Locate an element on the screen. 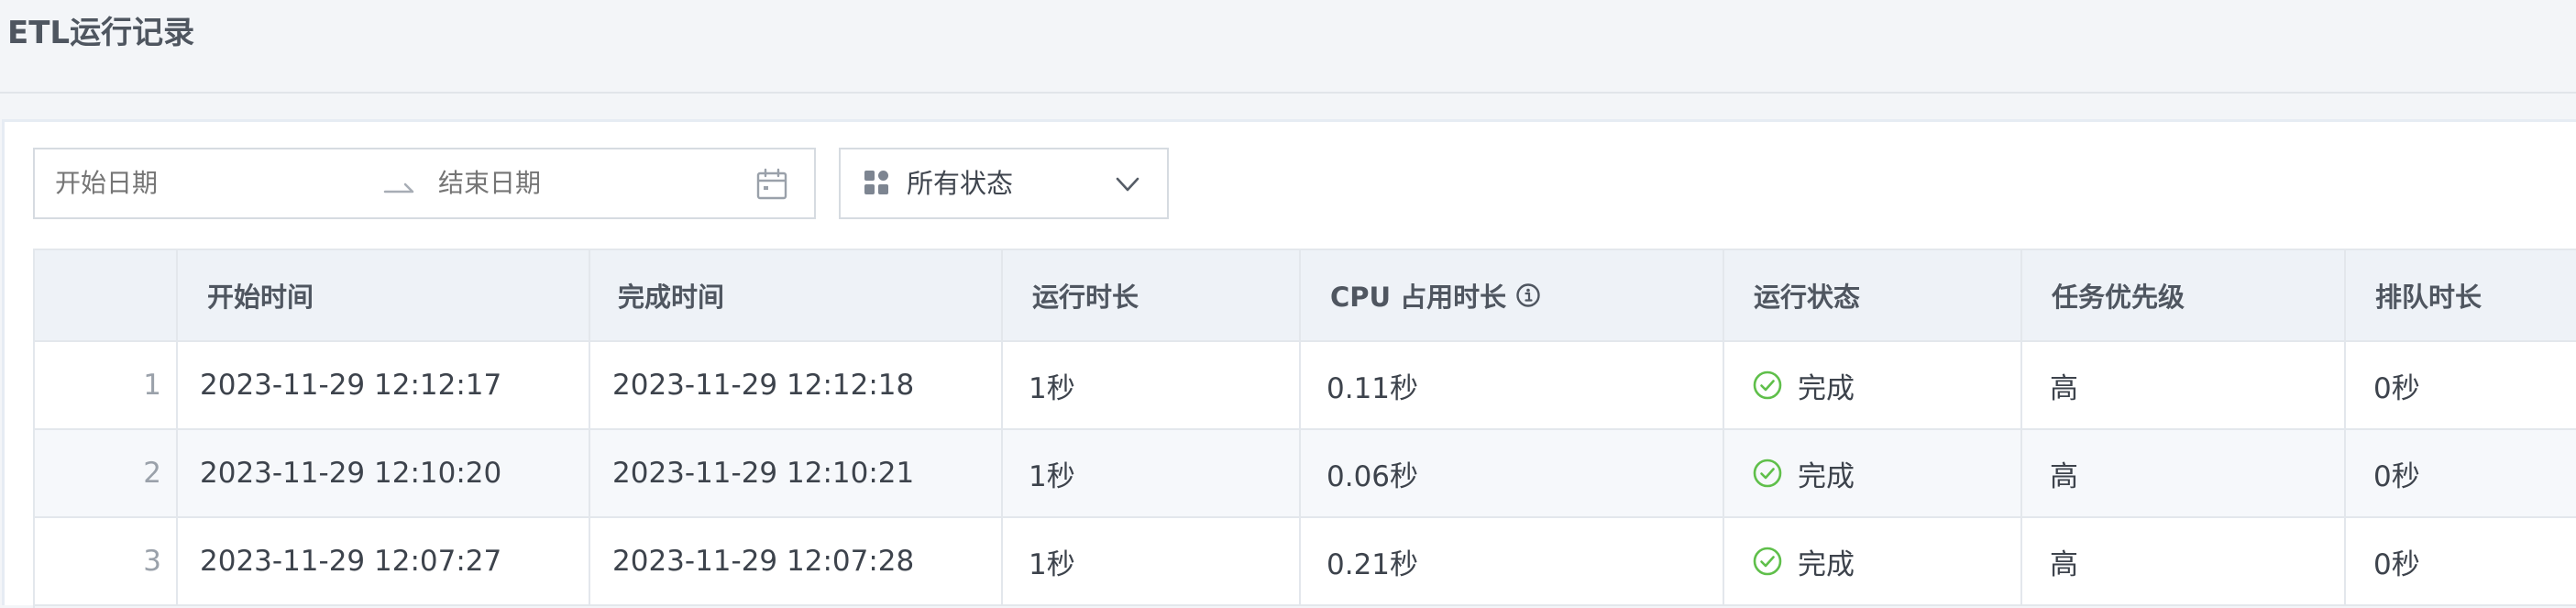 This screenshot has width=2576, height=608. header-start-time: 开始时间 is located at coordinates (384, 295).